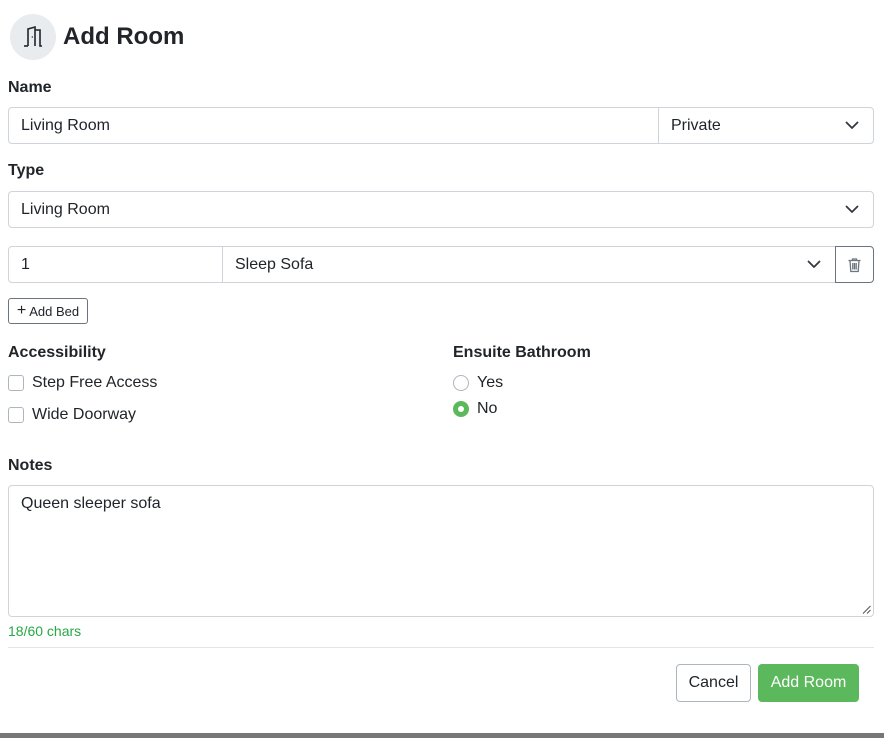  Describe the element at coordinates (808, 683) in the screenshot. I see `add-room-button: Add Room` at that location.